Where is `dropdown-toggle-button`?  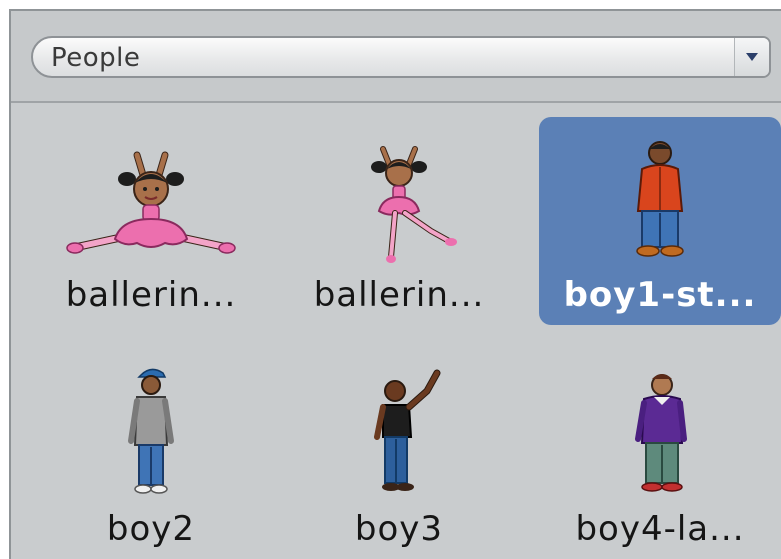 dropdown-toggle-button is located at coordinates (751, 57).